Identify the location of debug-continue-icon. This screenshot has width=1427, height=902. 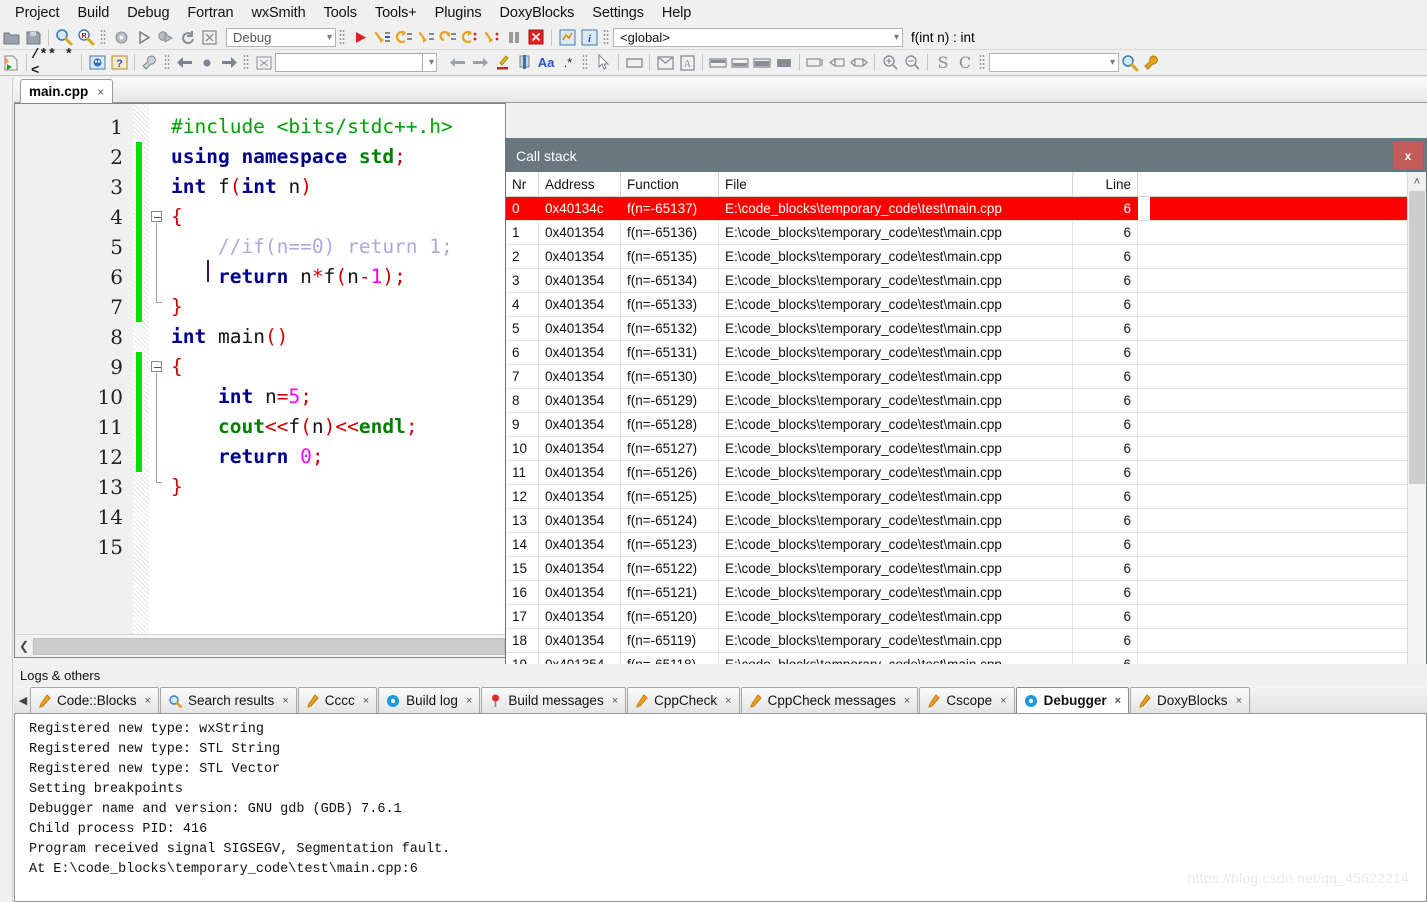
(360, 37).